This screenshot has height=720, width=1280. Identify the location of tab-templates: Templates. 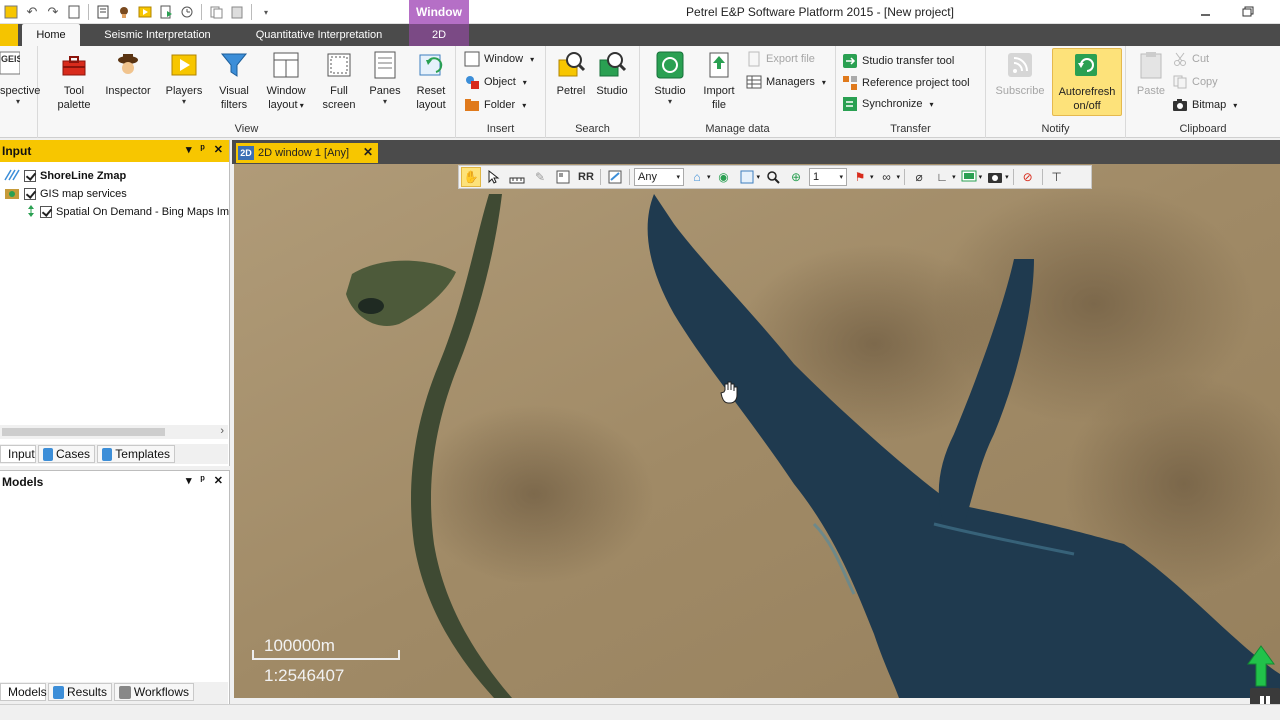
(136, 454).